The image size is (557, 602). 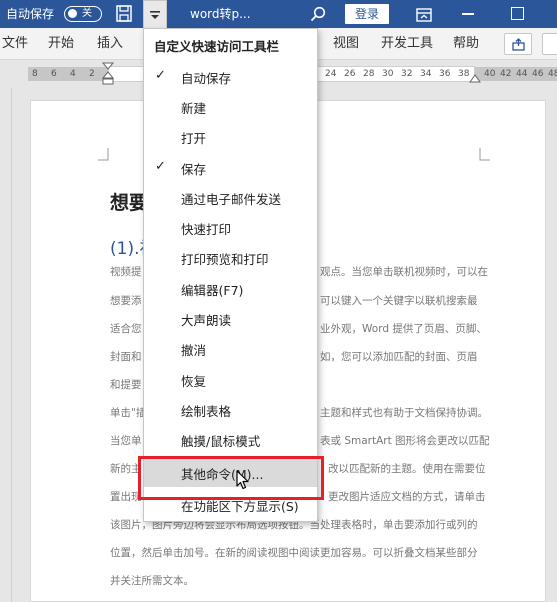 I want to click on menu-item-new: 新建, so click(x=230, y=106).